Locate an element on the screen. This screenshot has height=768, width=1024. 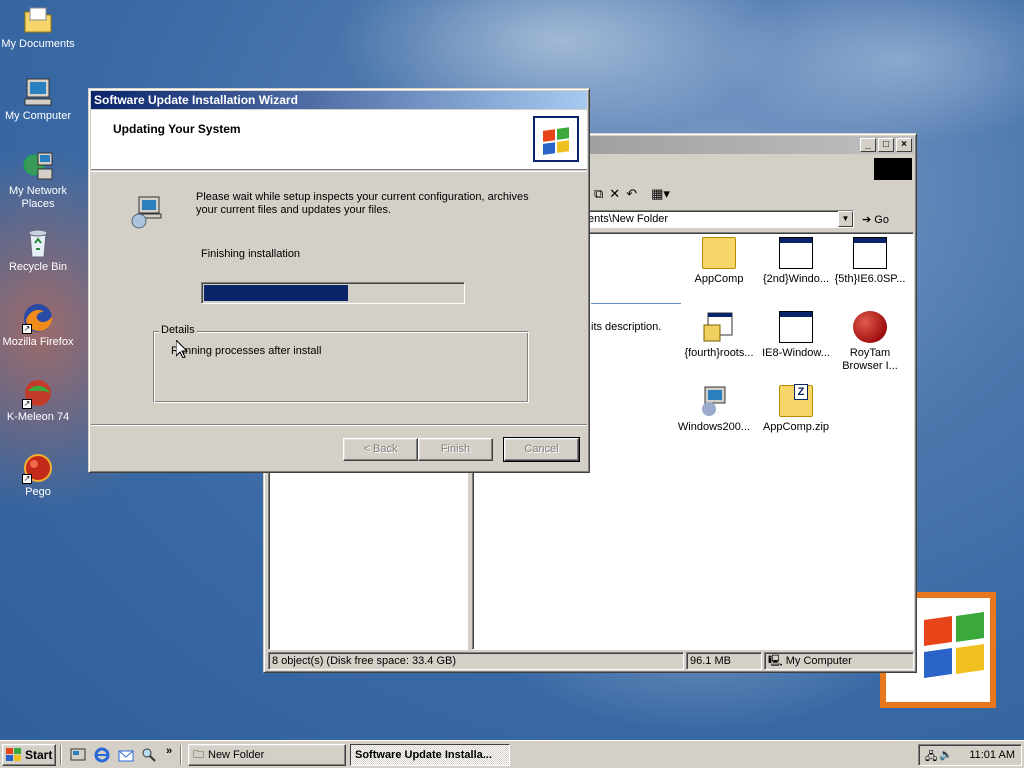
system-tray: 🖧 🔈 11:01 AM is located at coordinates (970, 755).